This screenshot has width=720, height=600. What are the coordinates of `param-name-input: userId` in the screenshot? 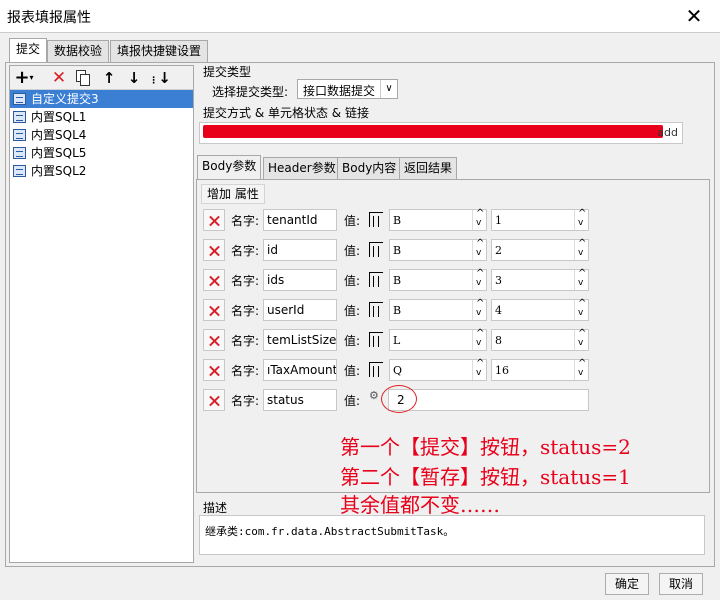 It's located at (300, 310).